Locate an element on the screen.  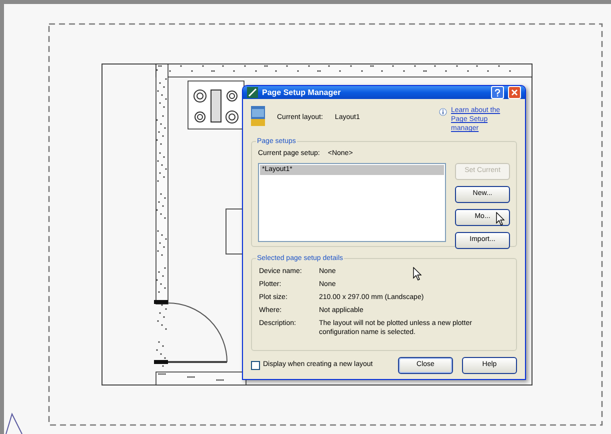
info-icon is located at coordinates (443, 112).